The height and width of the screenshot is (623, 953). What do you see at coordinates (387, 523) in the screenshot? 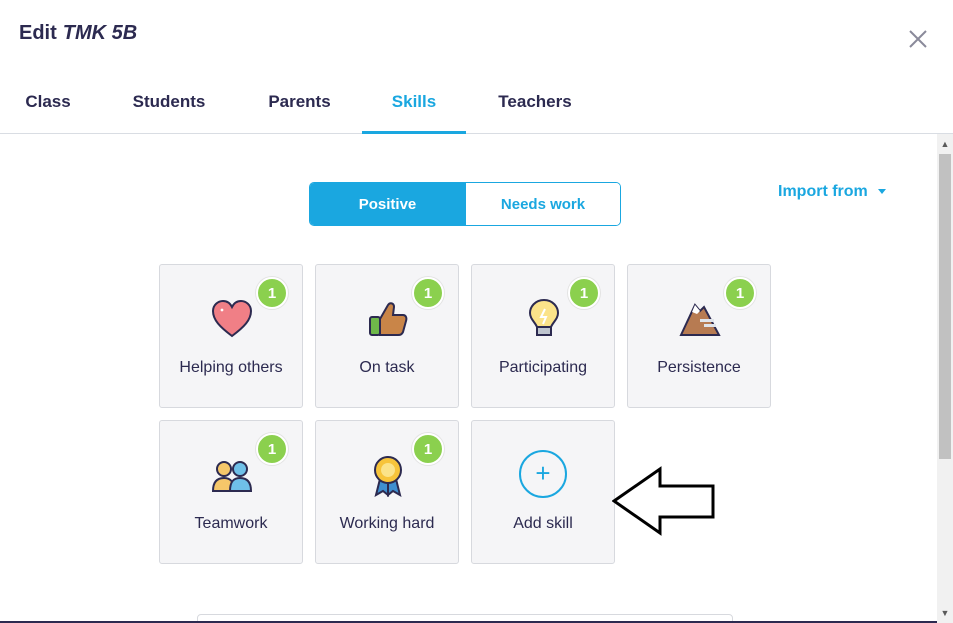
I see `skill-label: Working hard` at bounding box center [387, 523].